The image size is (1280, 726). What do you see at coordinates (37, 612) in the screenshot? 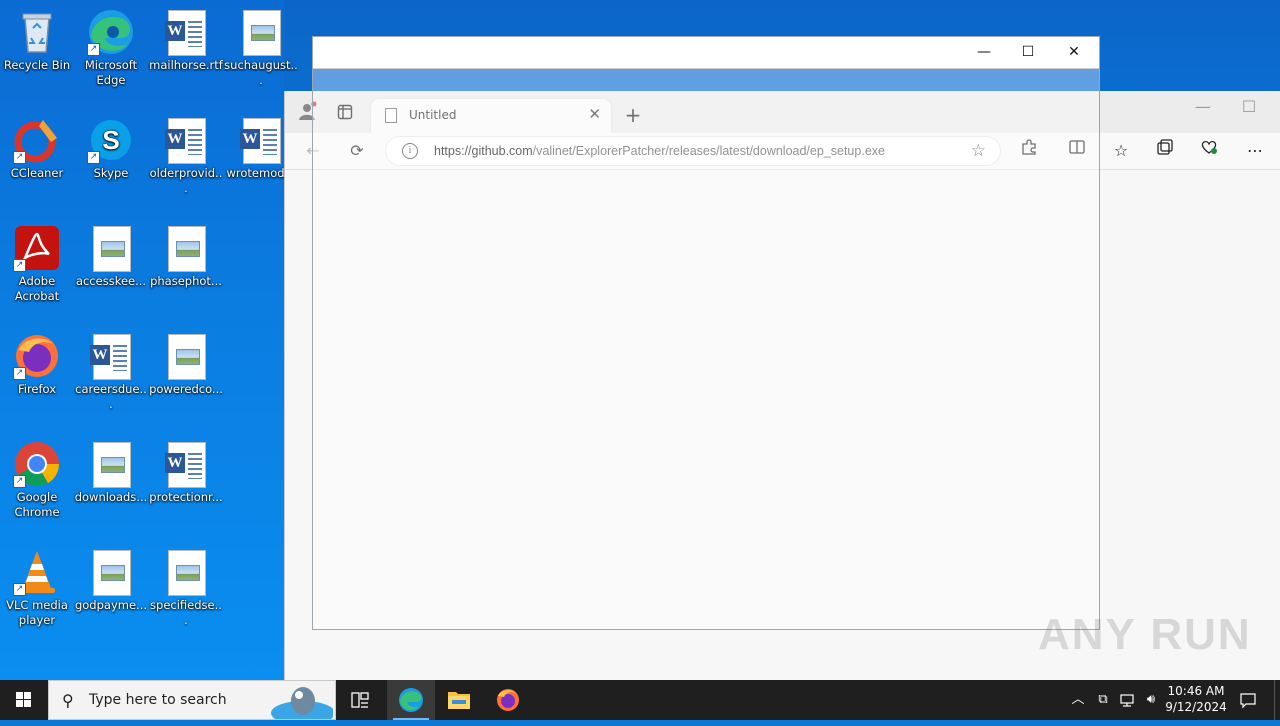
I see `desktop-icon-label: VLC media player` at bounding box center [37, 612].